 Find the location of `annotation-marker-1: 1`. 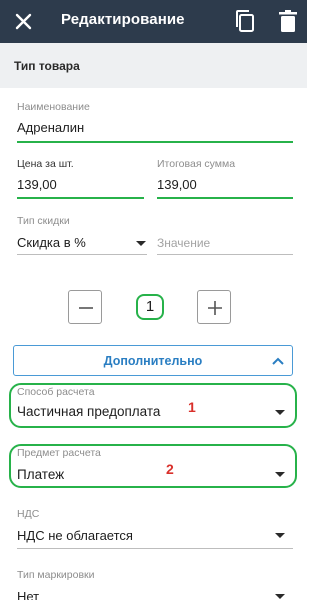

annotation-marker-1: 1 is located at coordinates (192, 407).